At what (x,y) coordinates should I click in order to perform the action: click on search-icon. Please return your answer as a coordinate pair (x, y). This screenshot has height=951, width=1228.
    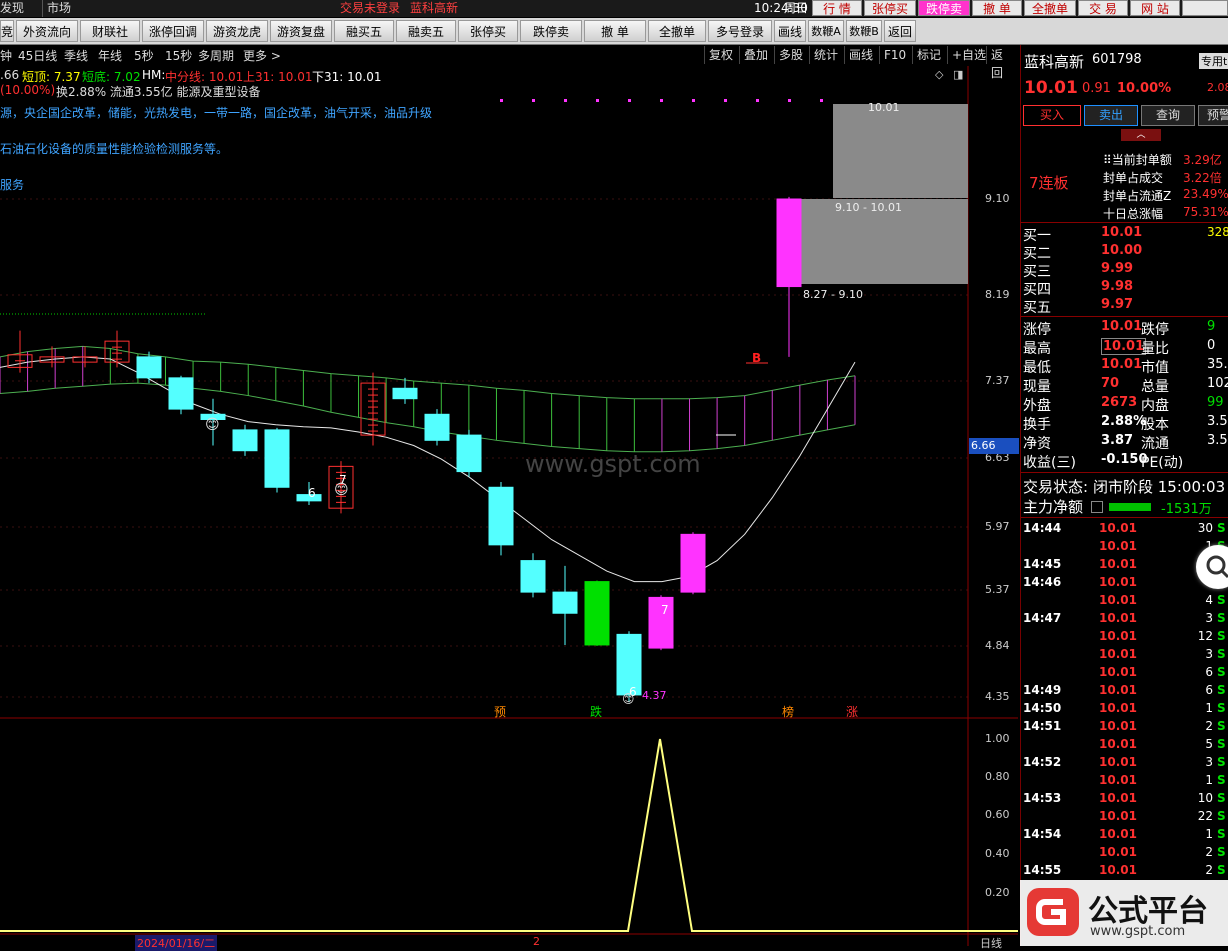
    Looking at the image, I should click on (1212, 567).